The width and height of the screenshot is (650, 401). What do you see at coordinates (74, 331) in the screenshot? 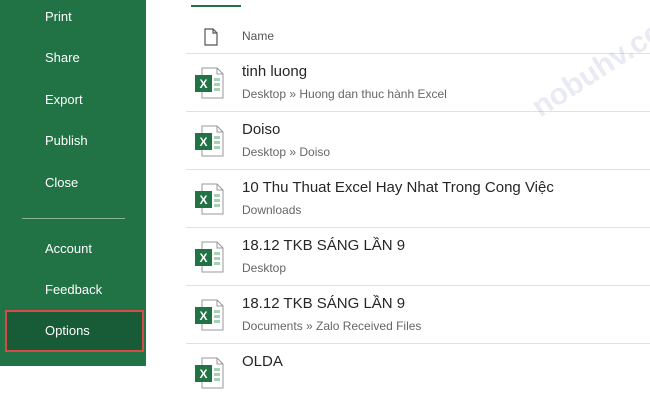
I see `nav-options: Options` at bounding box center [74, 331].